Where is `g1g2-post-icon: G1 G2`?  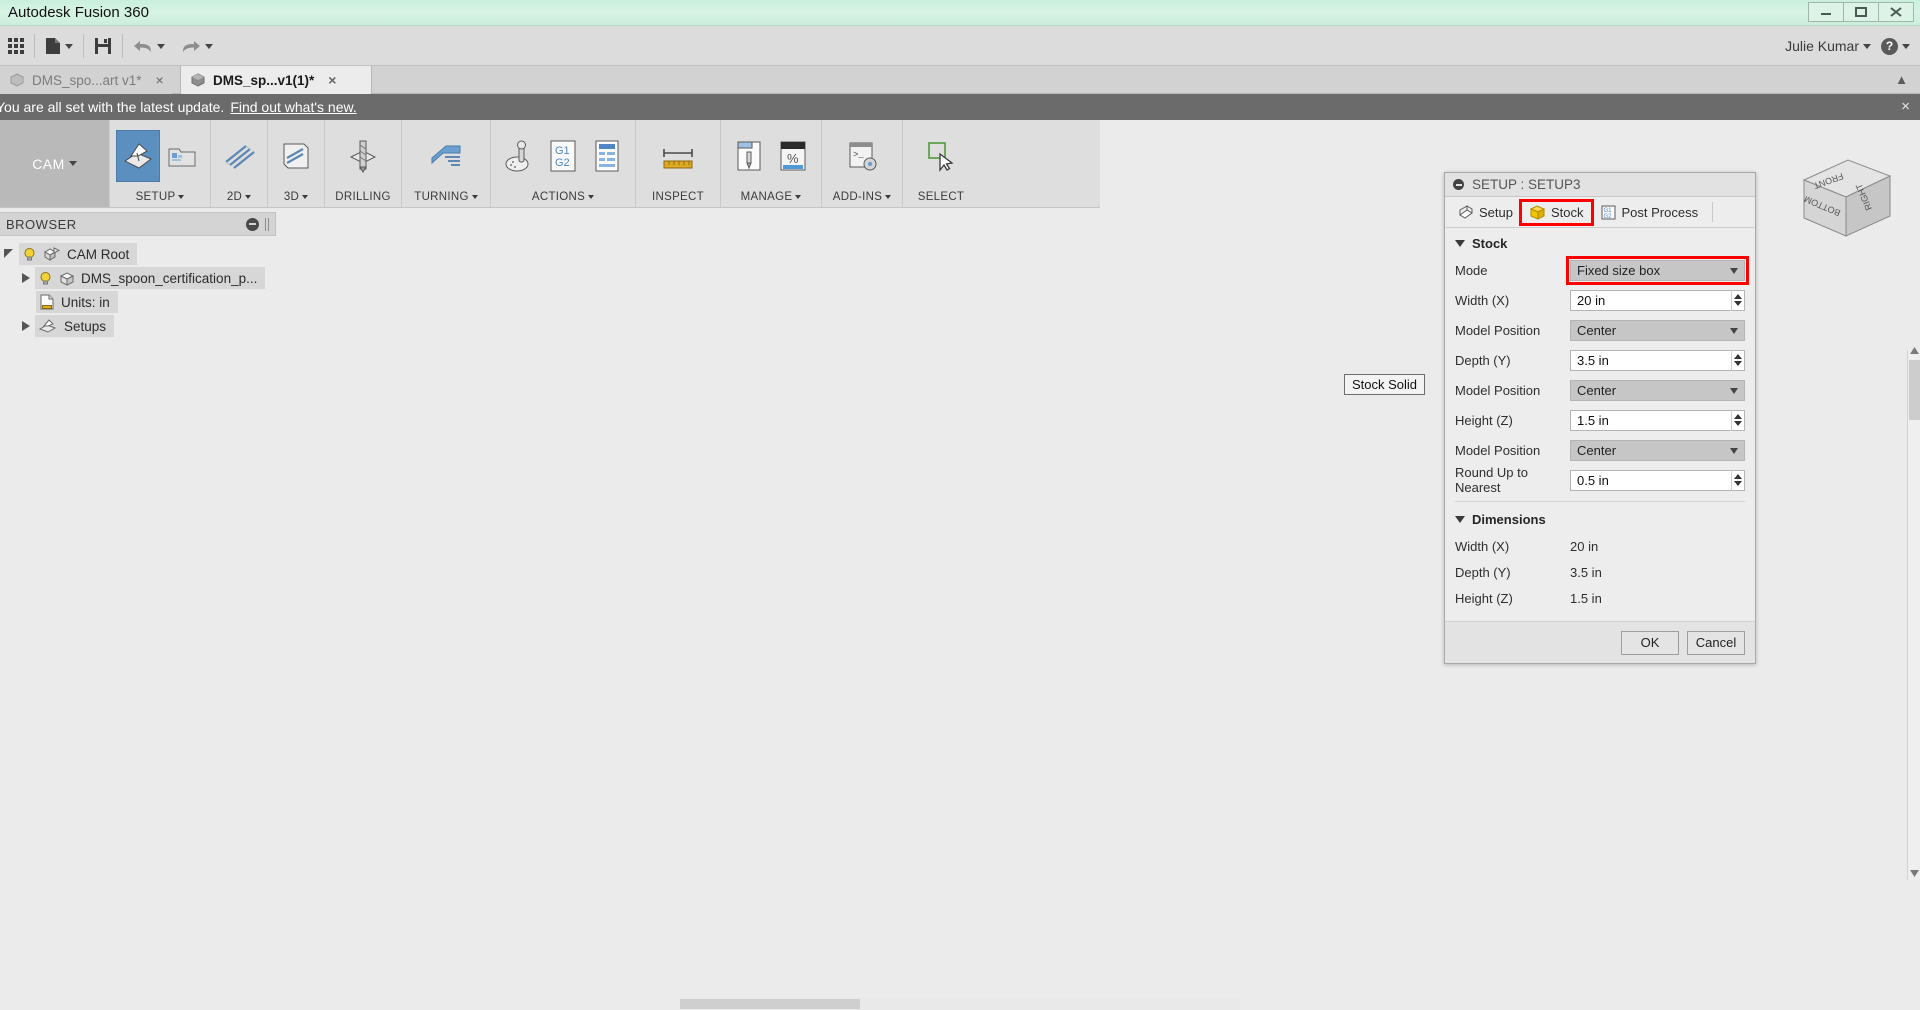 g1g2-post-icon: G1 G2 is located at coordinates (563, 156).